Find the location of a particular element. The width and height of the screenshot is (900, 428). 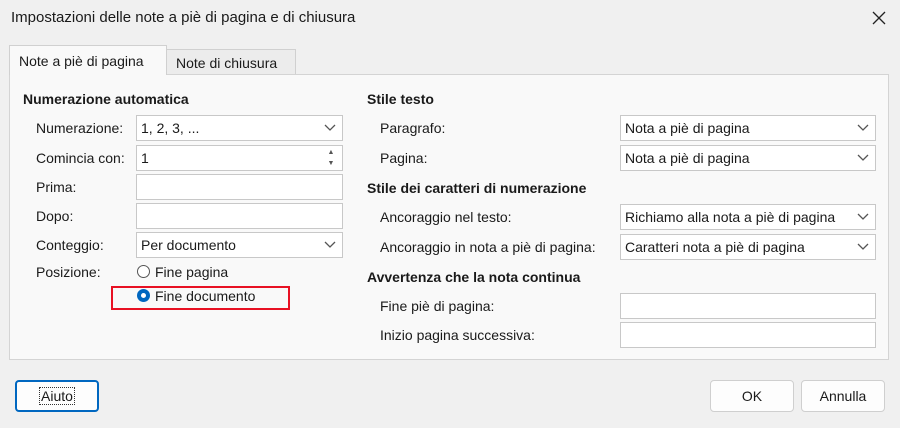

before-label: Prima: is located at coordinates (56, 187).